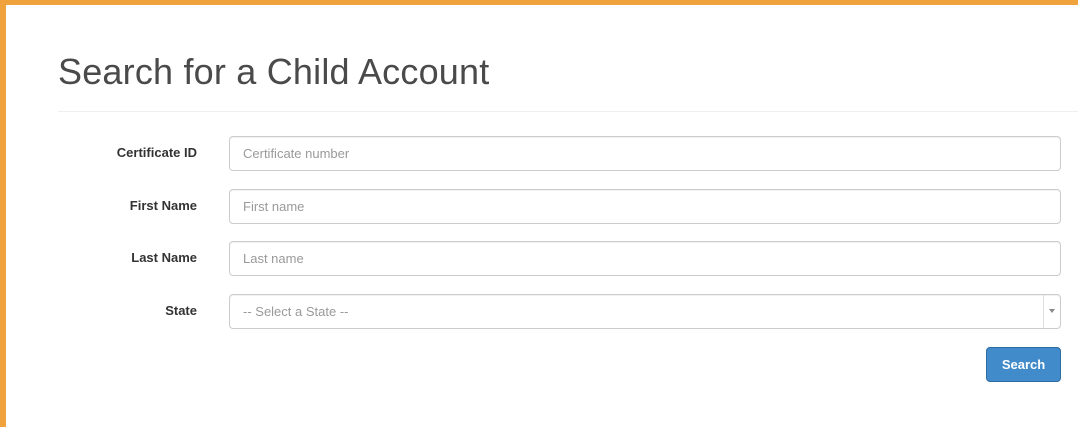 The height and width of the screenshot is (428, 1078). What do you see at coordinates (568, 111) in the screenshot?
I see `title-divider` at bounding box center [568, 111].